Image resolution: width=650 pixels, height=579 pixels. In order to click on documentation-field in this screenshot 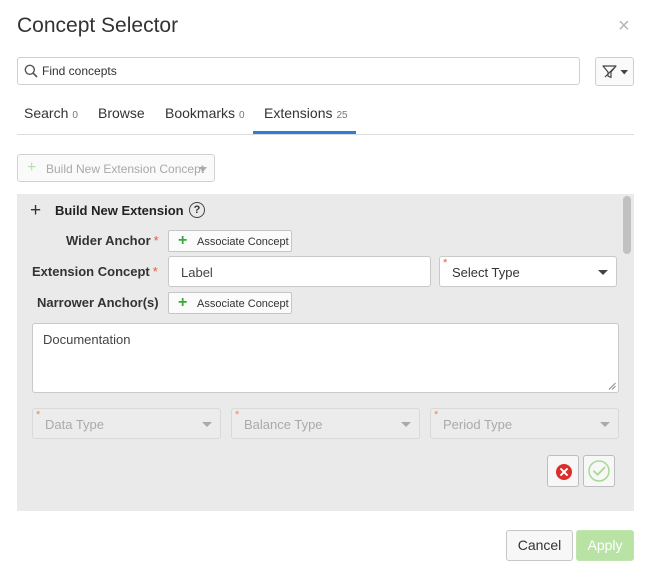, I will do `click(325, 358)`.